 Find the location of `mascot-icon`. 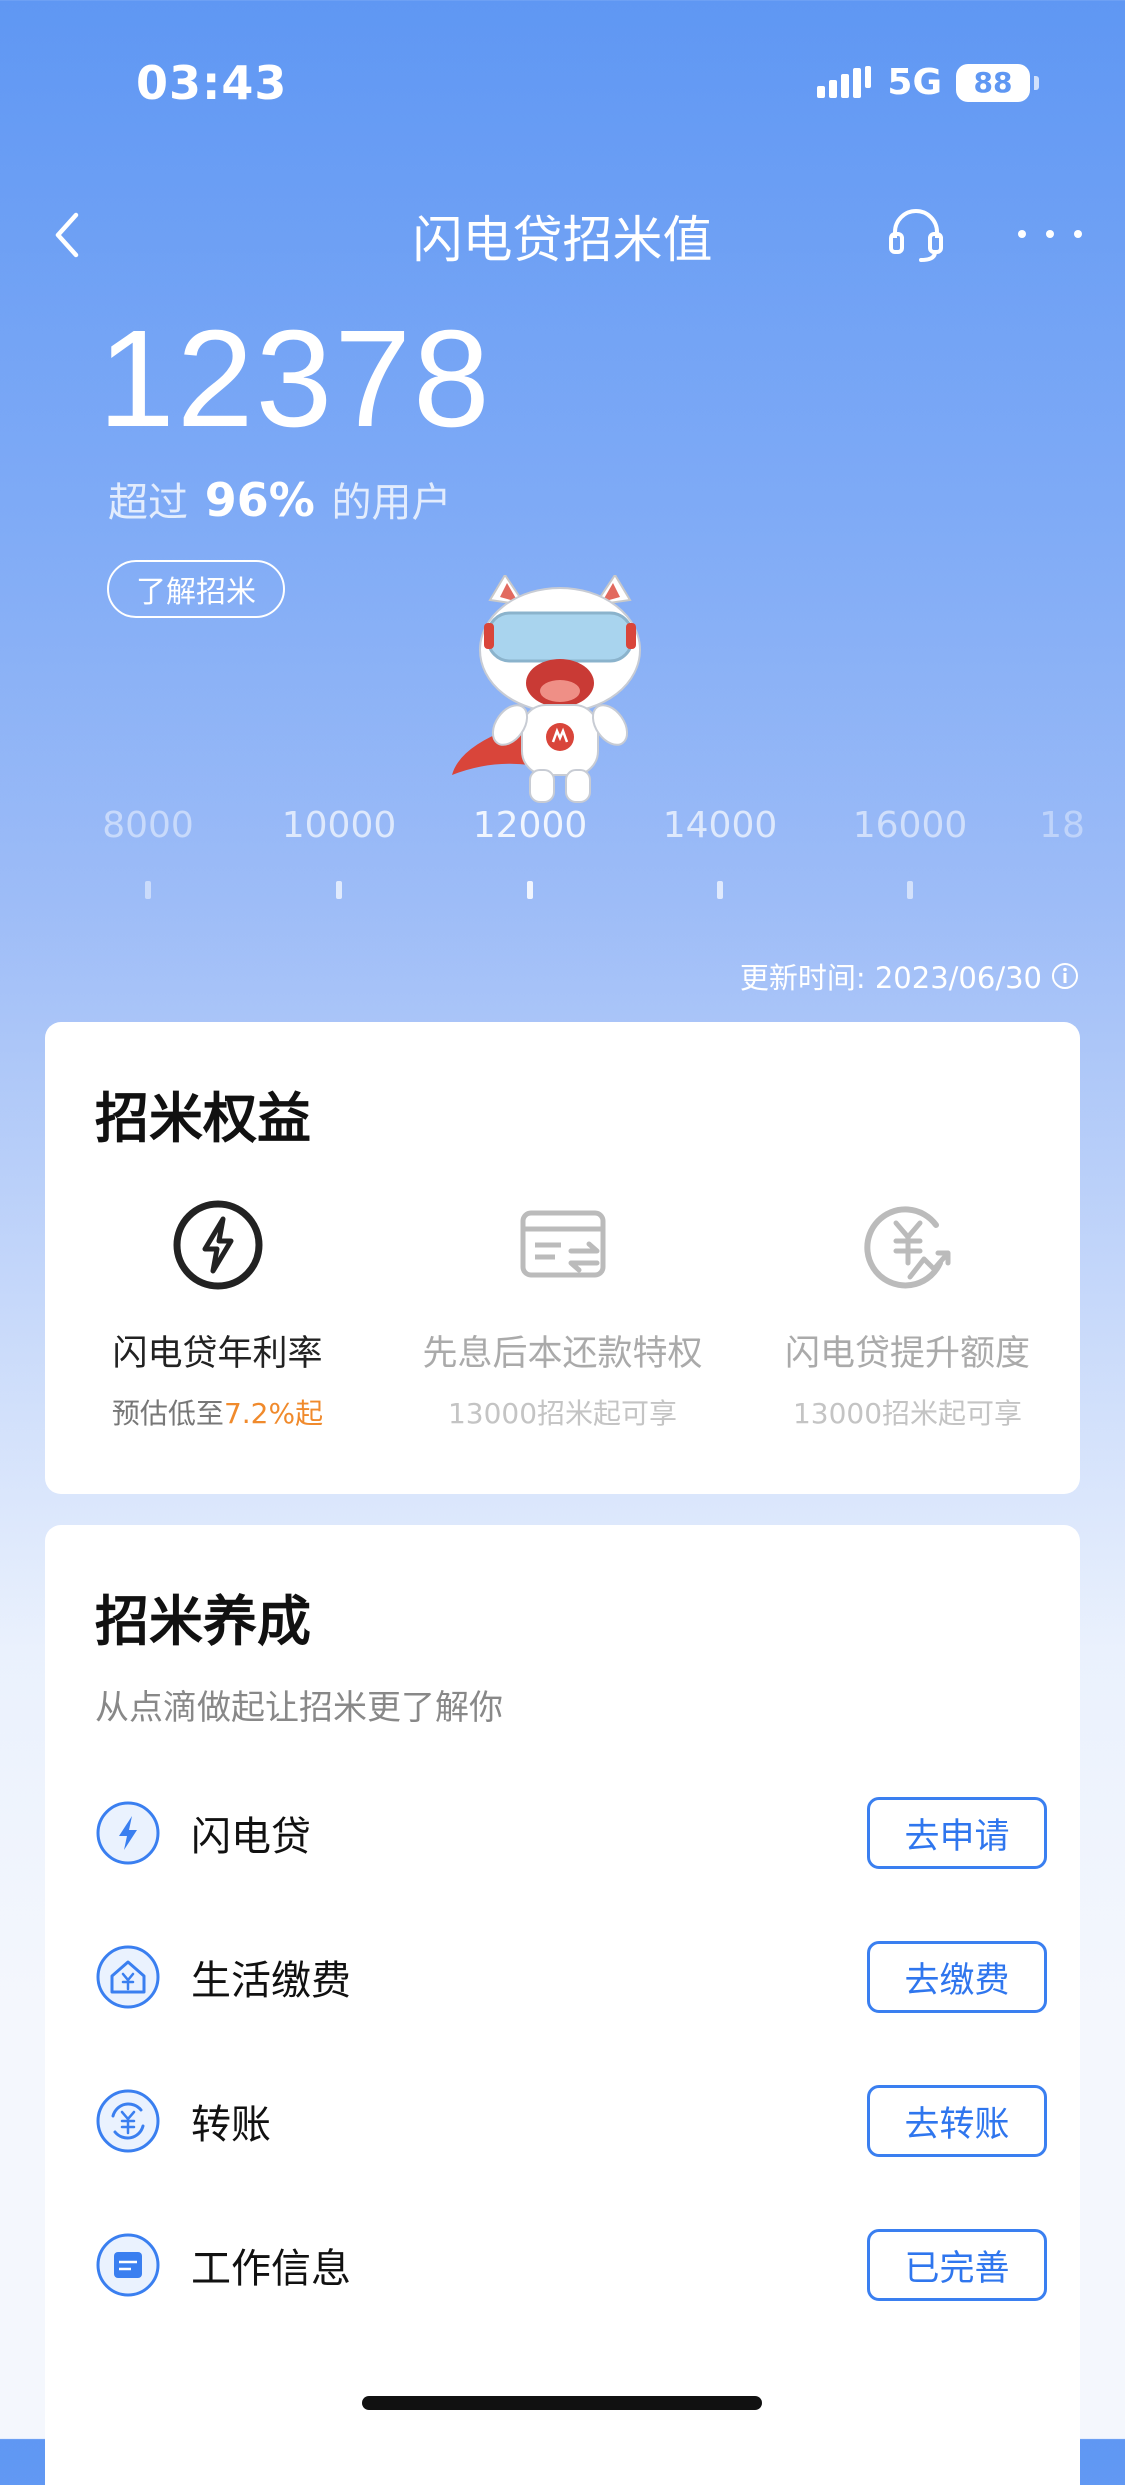

mascot-icon is located at coordinates (546, 689).